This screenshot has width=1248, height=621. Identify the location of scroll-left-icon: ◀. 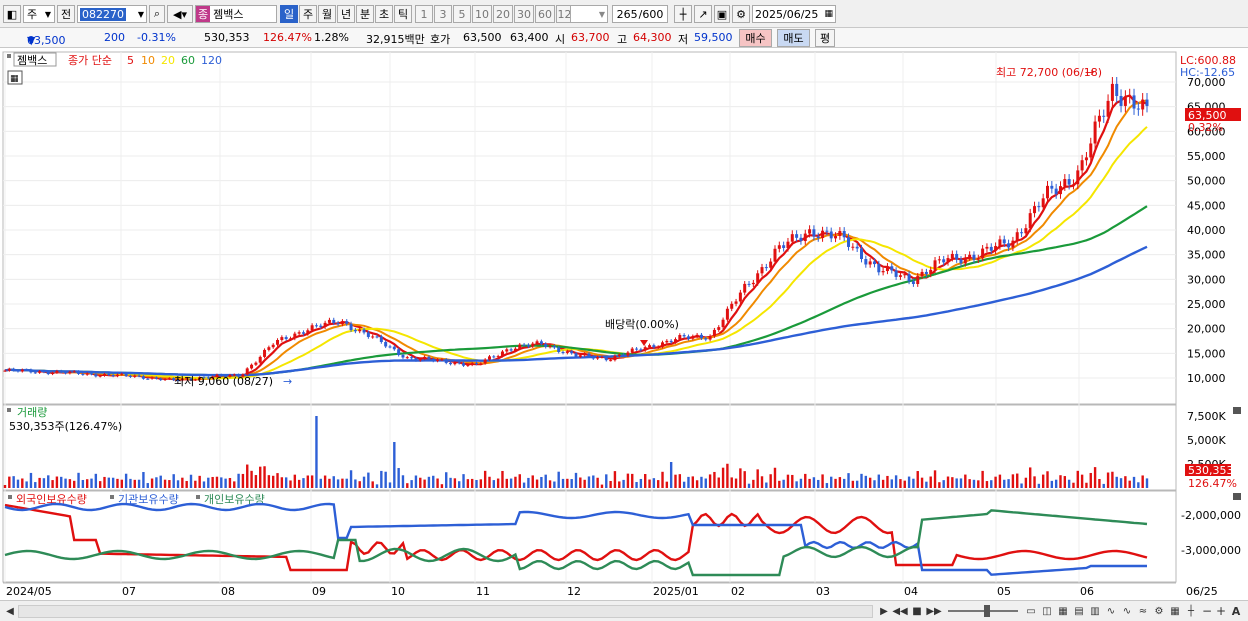
(10, 611).